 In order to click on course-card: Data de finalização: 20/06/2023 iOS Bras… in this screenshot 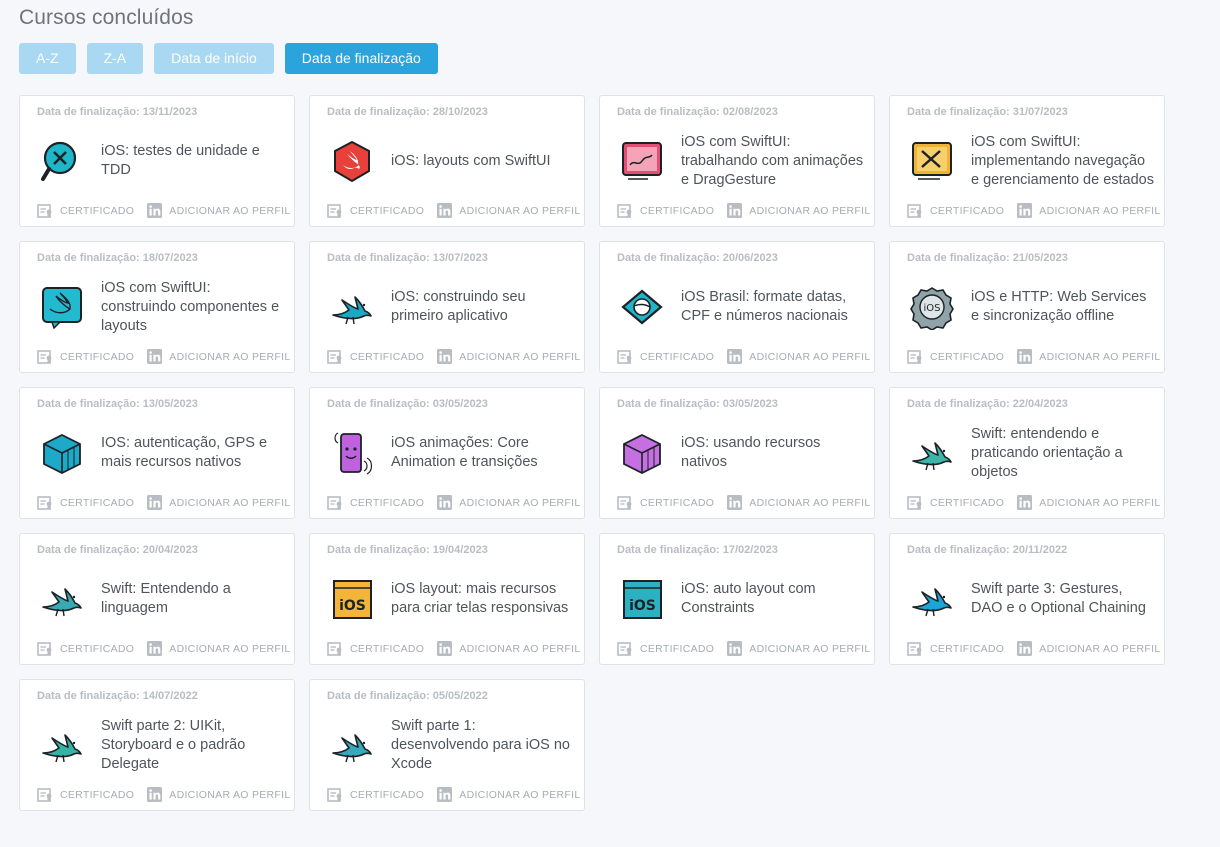, I will do `click(737, 307)`.